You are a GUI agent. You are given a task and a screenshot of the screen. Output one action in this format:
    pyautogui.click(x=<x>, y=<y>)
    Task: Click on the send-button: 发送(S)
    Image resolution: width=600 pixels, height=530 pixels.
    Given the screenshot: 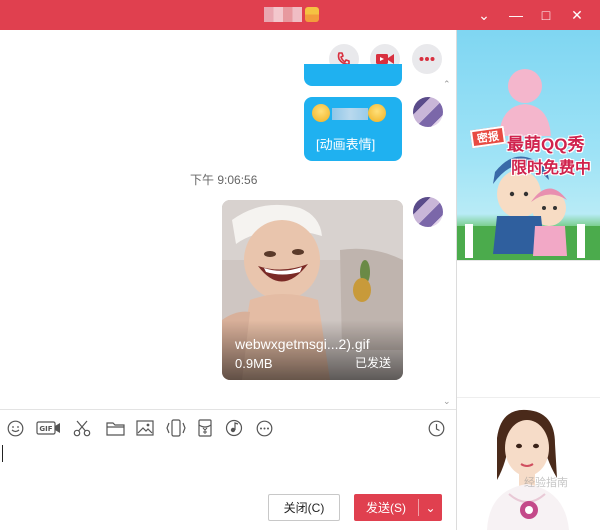 What is the action you would take?
    pyautogui.click(x=386, y=507)
    